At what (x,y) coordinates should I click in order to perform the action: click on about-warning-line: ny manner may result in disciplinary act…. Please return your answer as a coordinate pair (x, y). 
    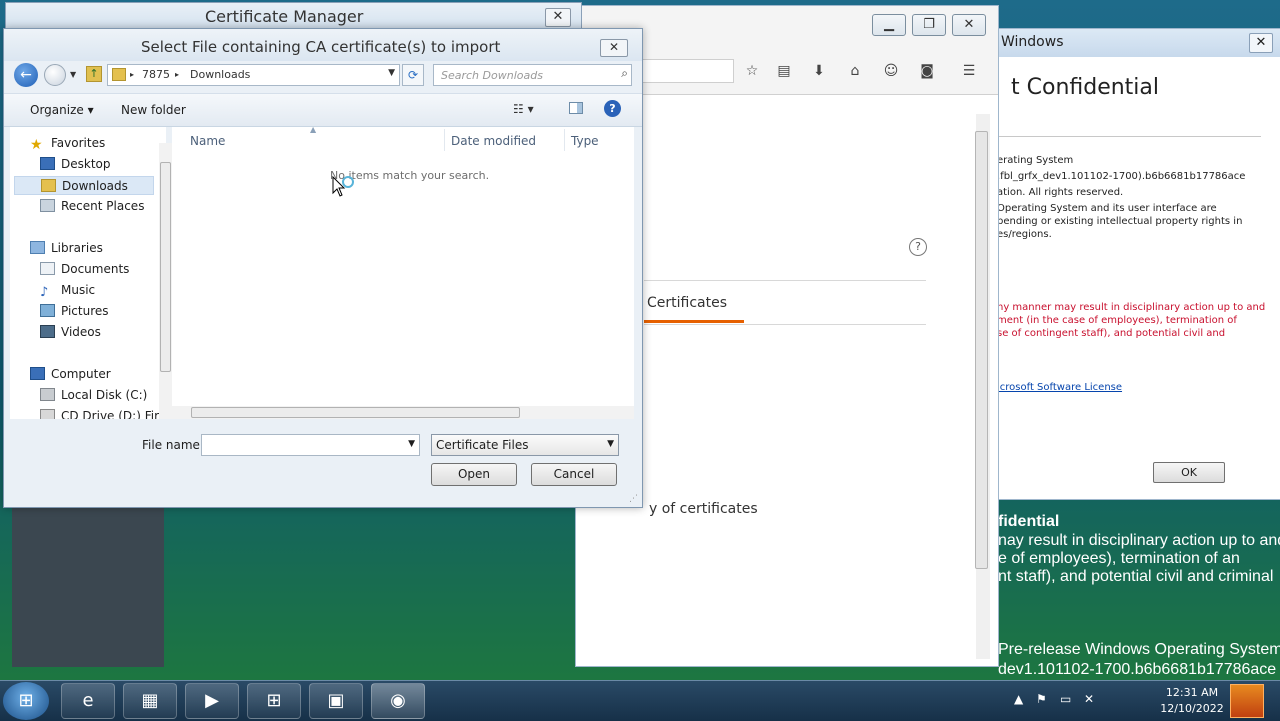
    Looking at the image, I should click on (1131, 307).